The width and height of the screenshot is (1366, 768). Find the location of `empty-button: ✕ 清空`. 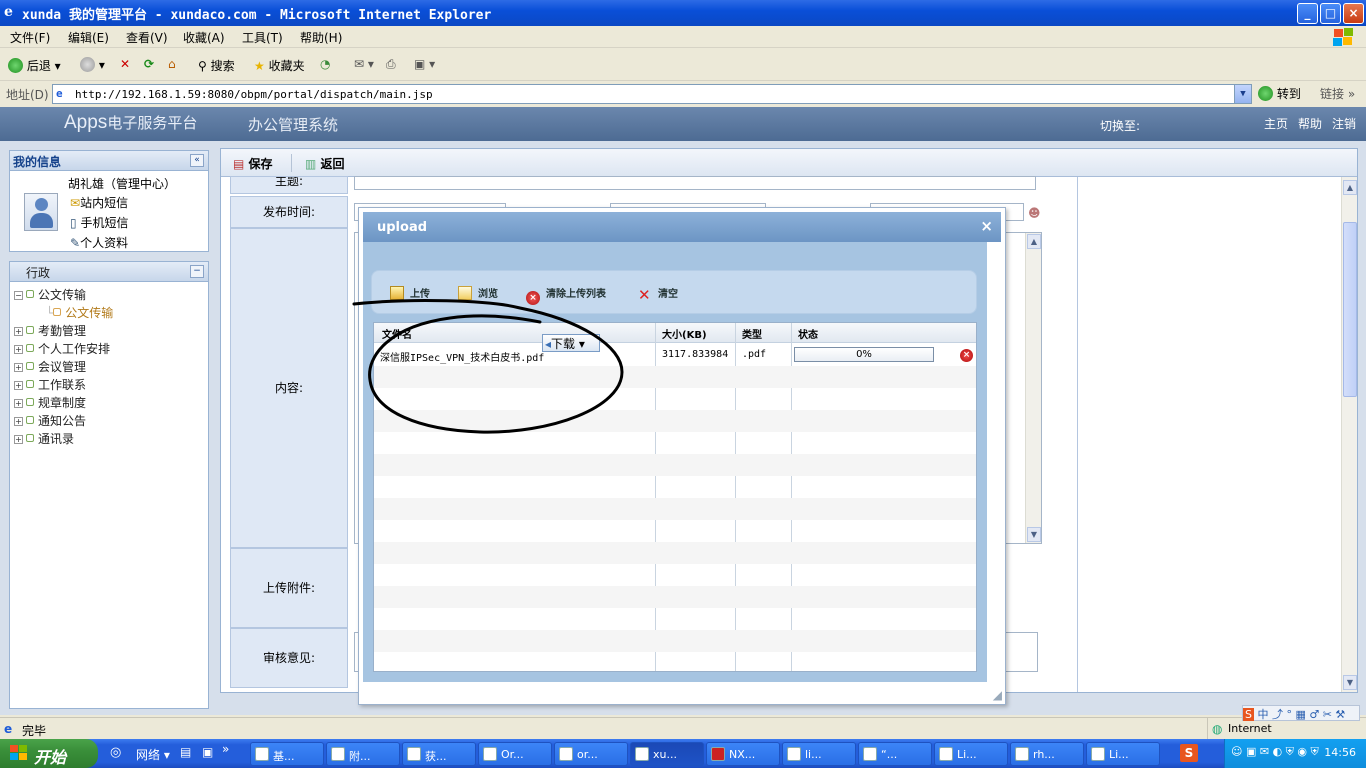

empty-button: ✕ 清空 is located at coordinates (658, 294).